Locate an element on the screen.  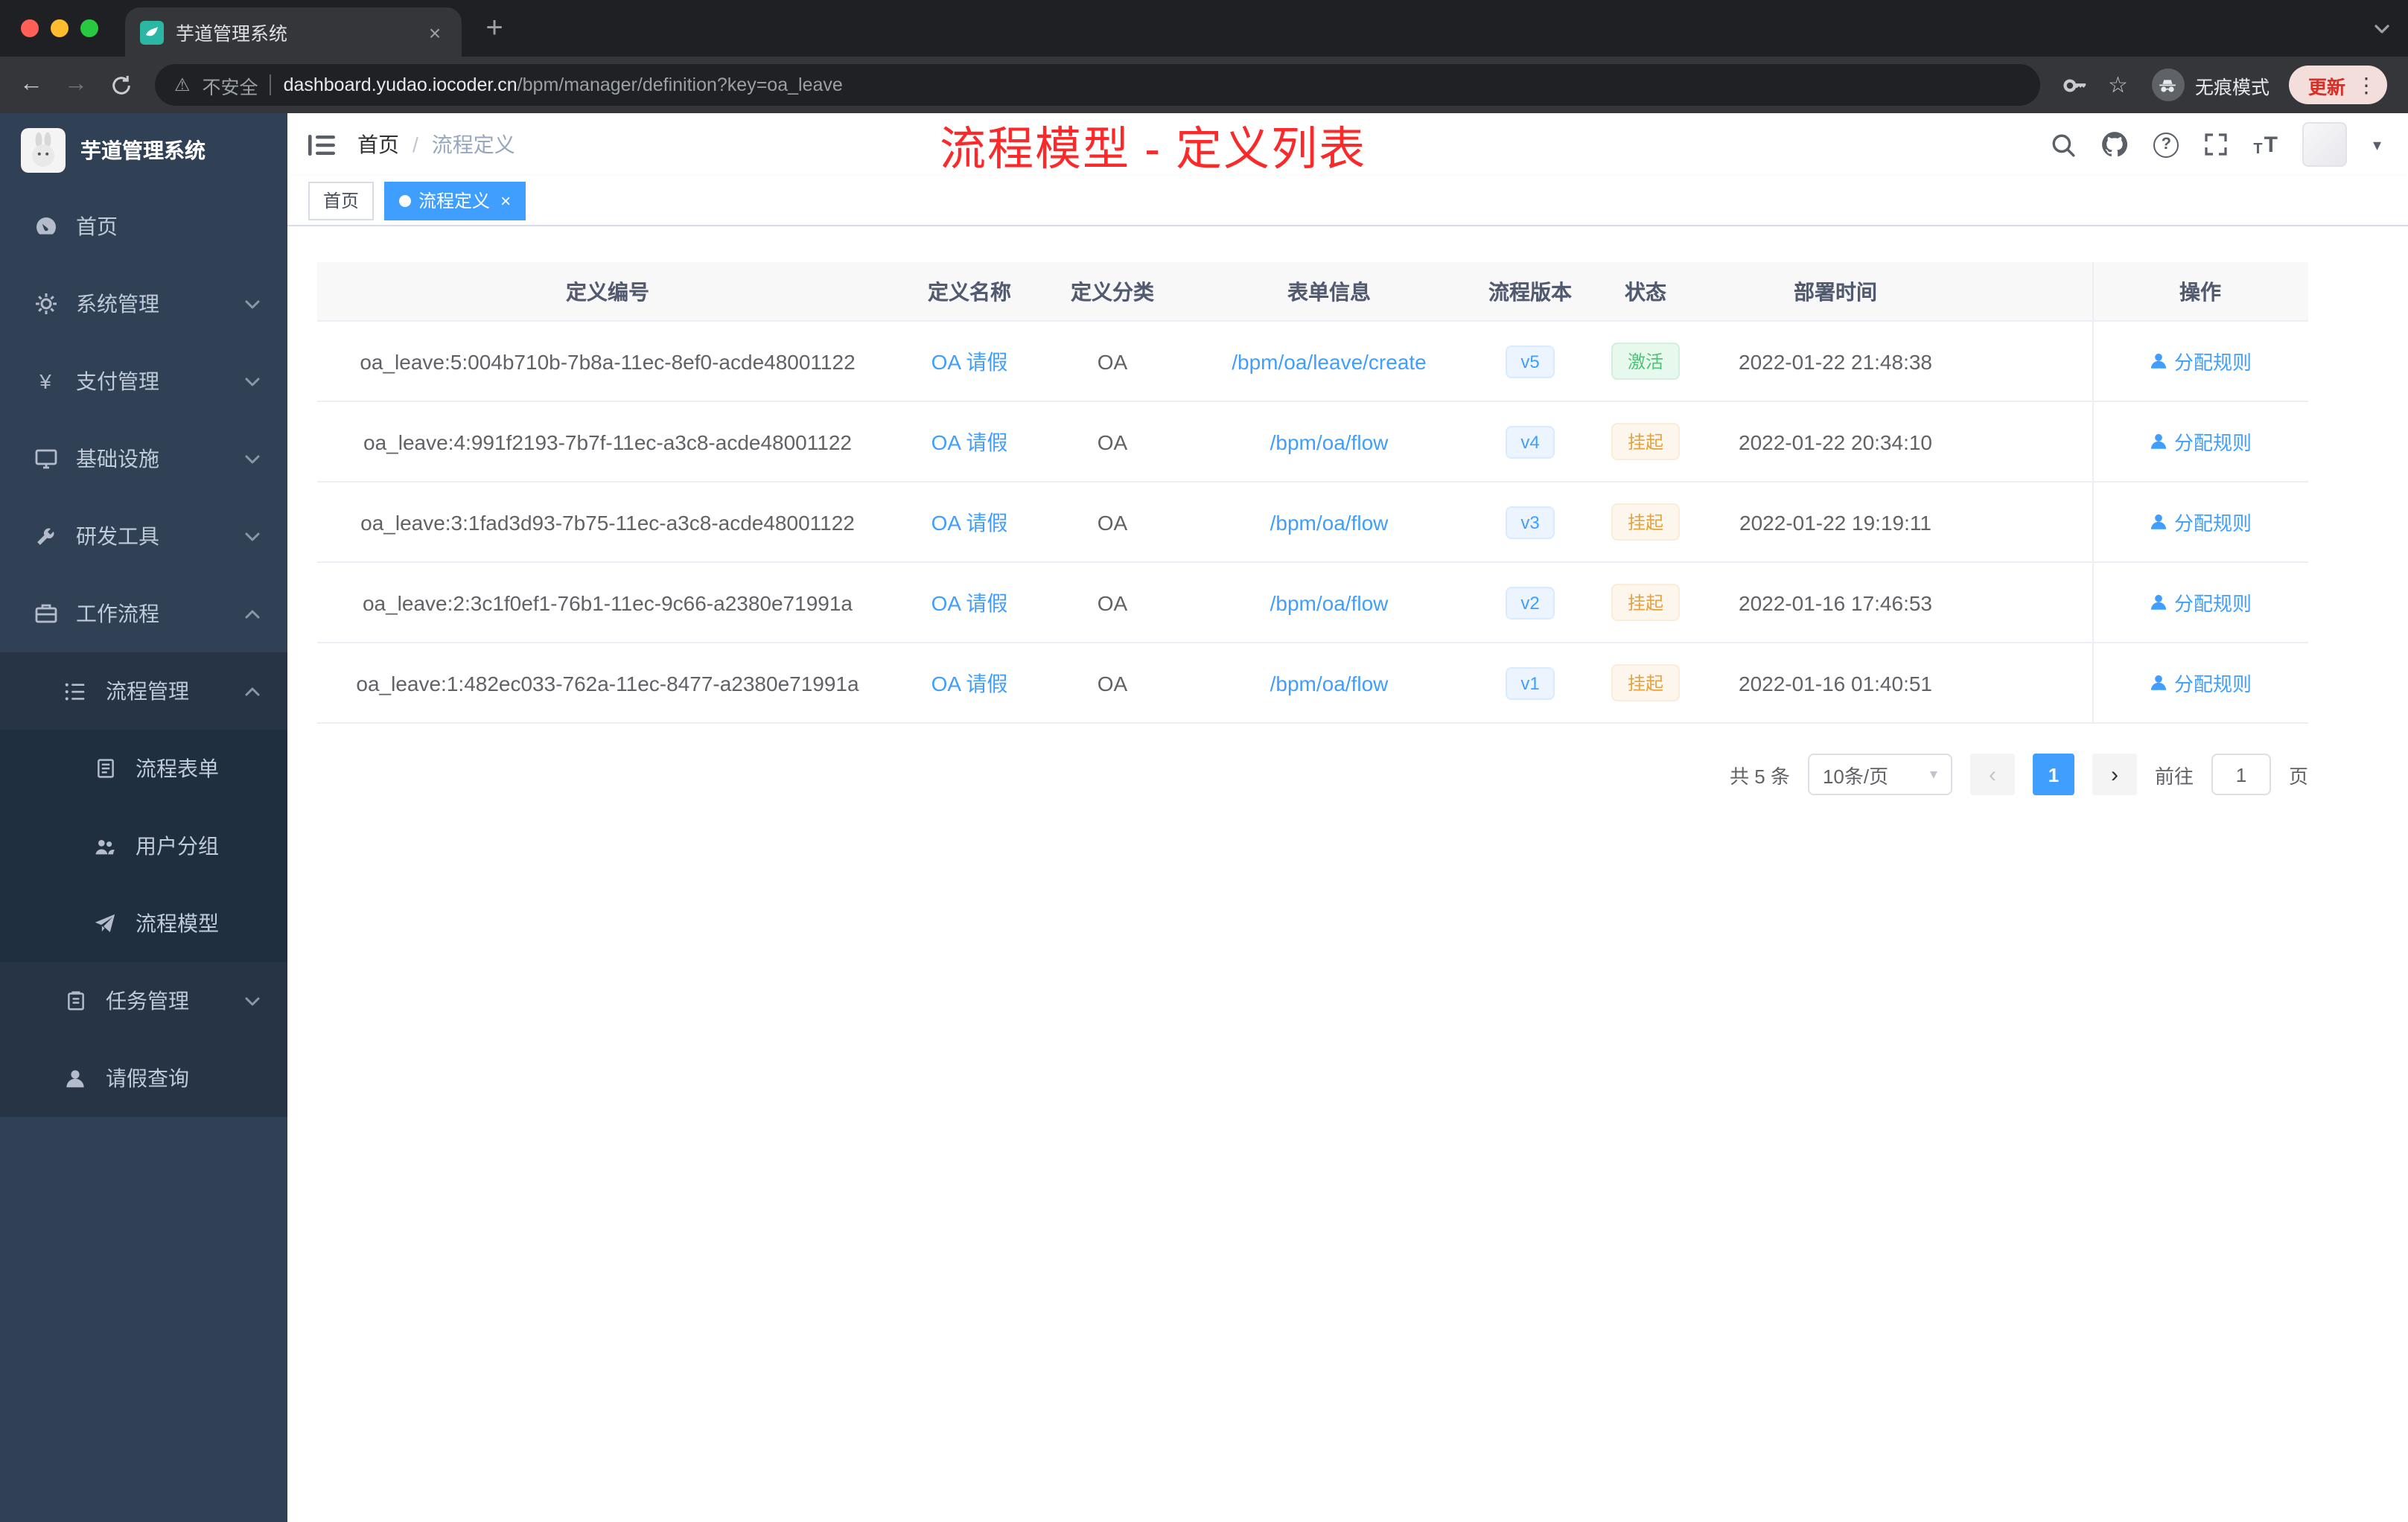
tag-close-icon: × is located at coordinates (505, 200).